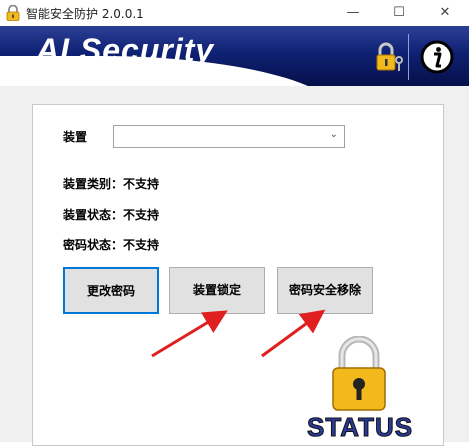 Image resolution: width=469 pixels, height=446 pixels. I want to click on device-status-label: 装置状态：不支持, so click(111, 215).